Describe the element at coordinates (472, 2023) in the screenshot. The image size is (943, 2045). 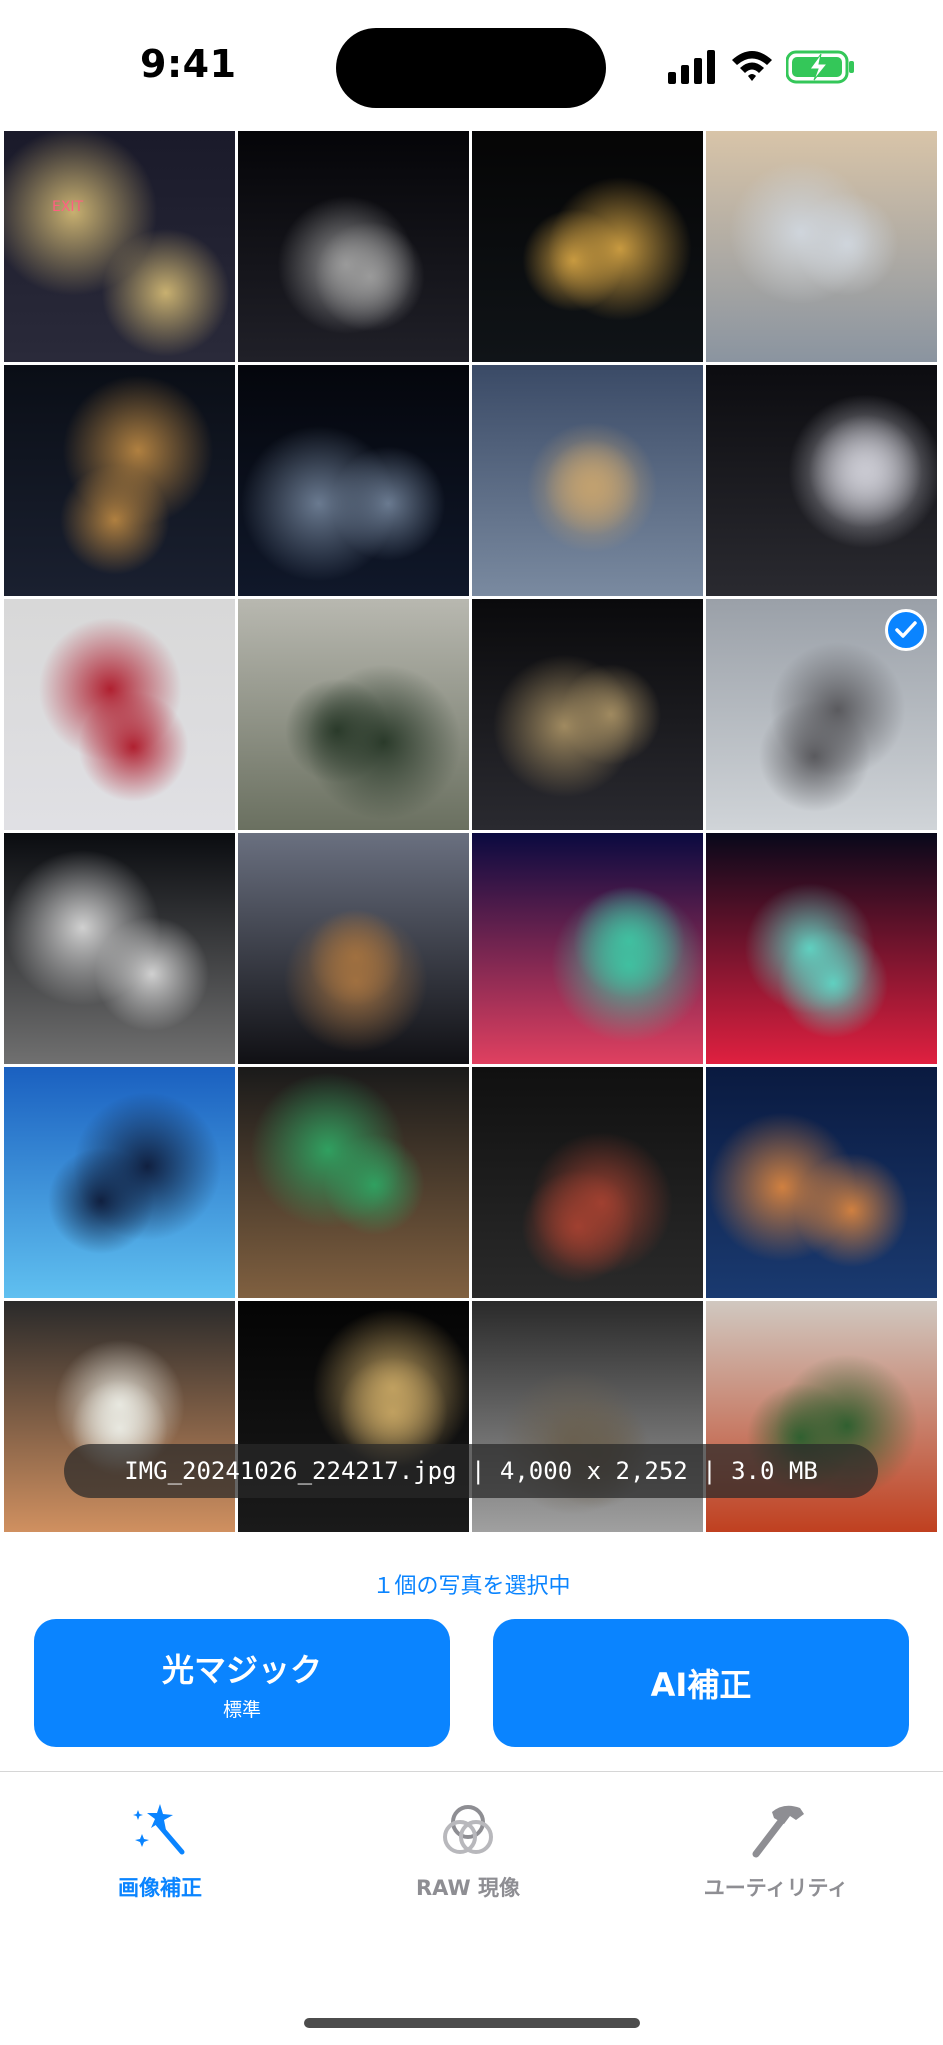
I see `home-indicator` at that location.